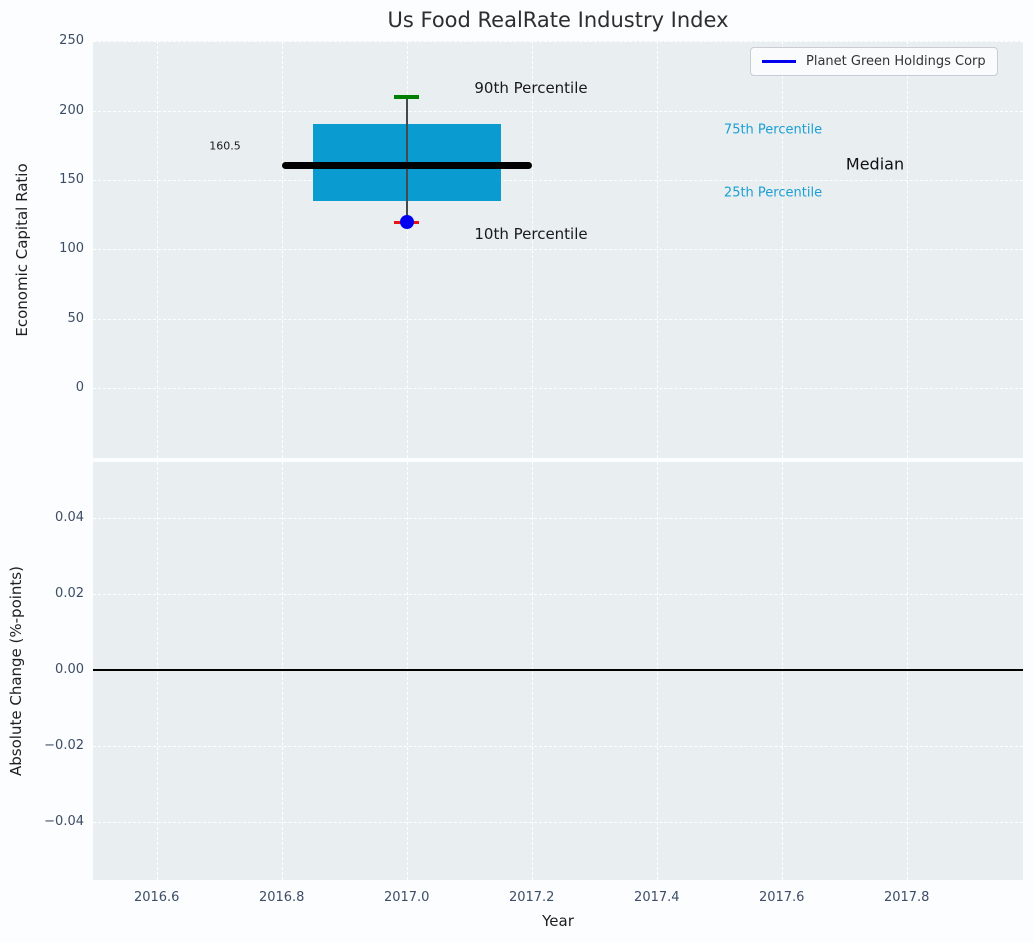  What do you see at coordinates (69, 593) in the screenshot?
I see `y-tick-label: 0.02` at bounding box center [69, 593].